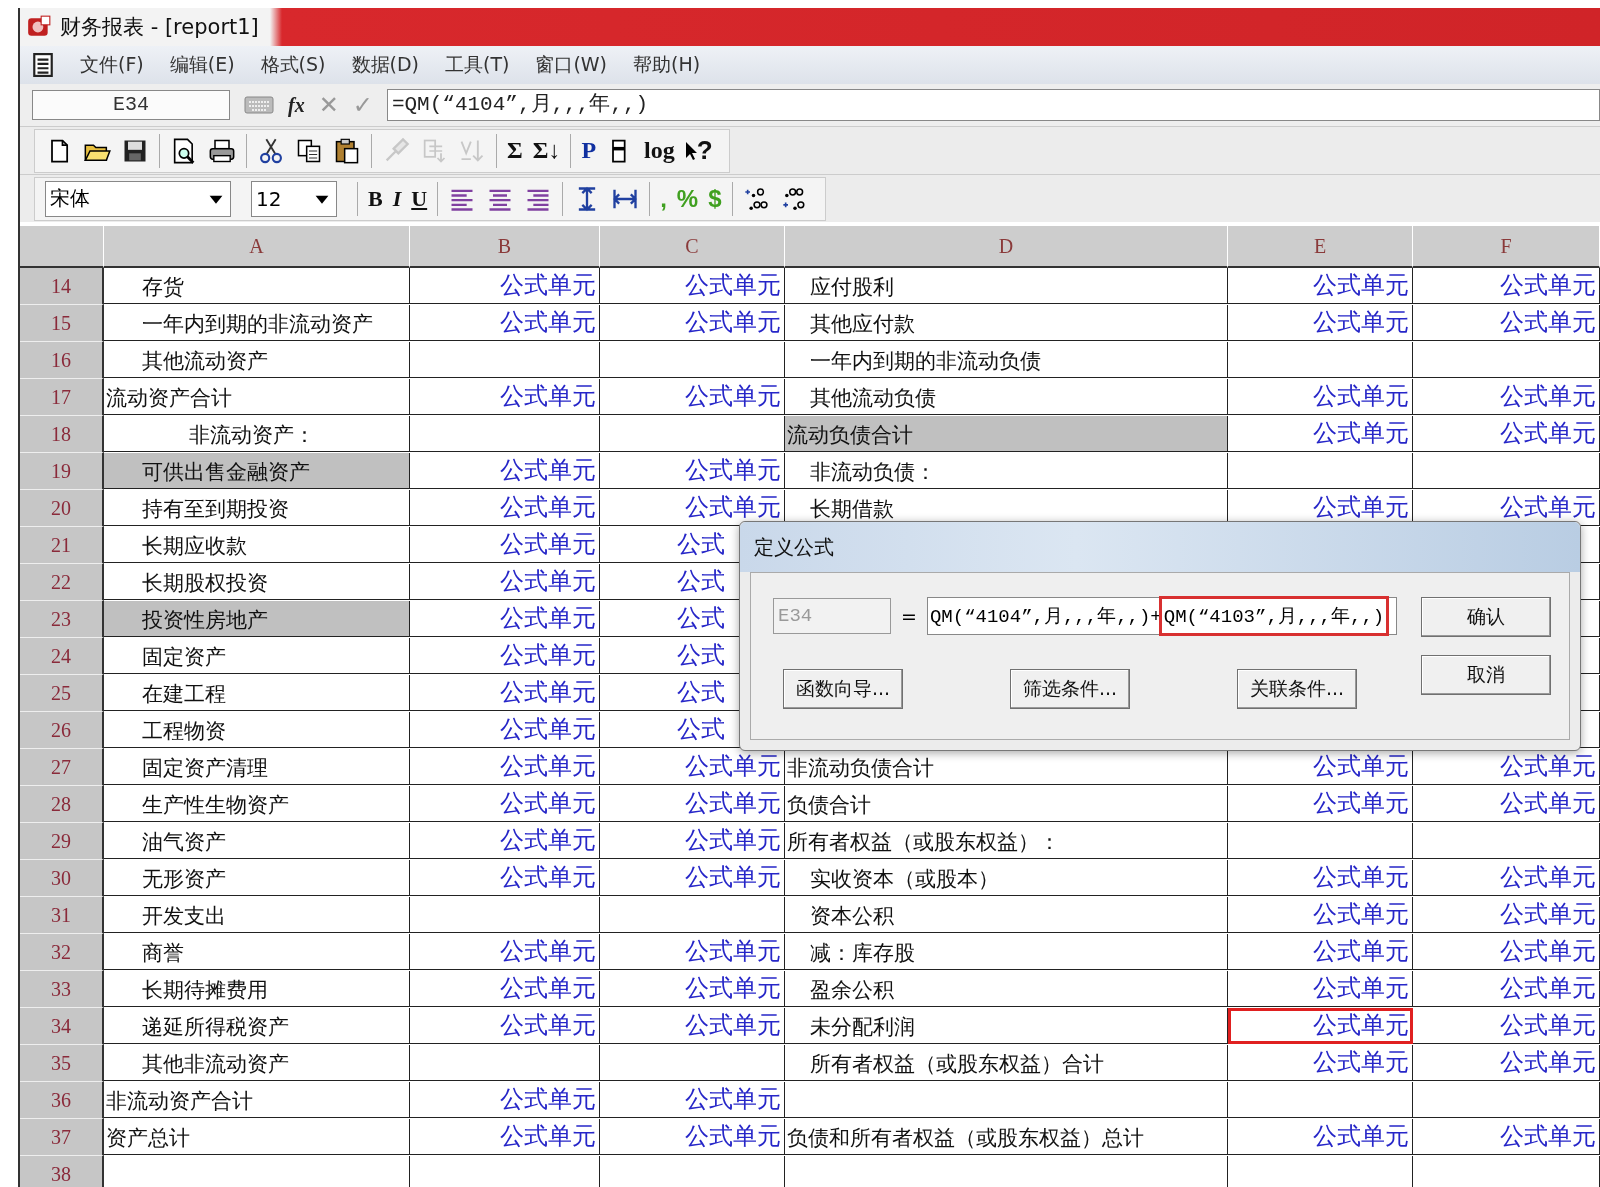 This screenshot has width=1600, height=1187. I want to click on row-number: 18, so click(62, 434).